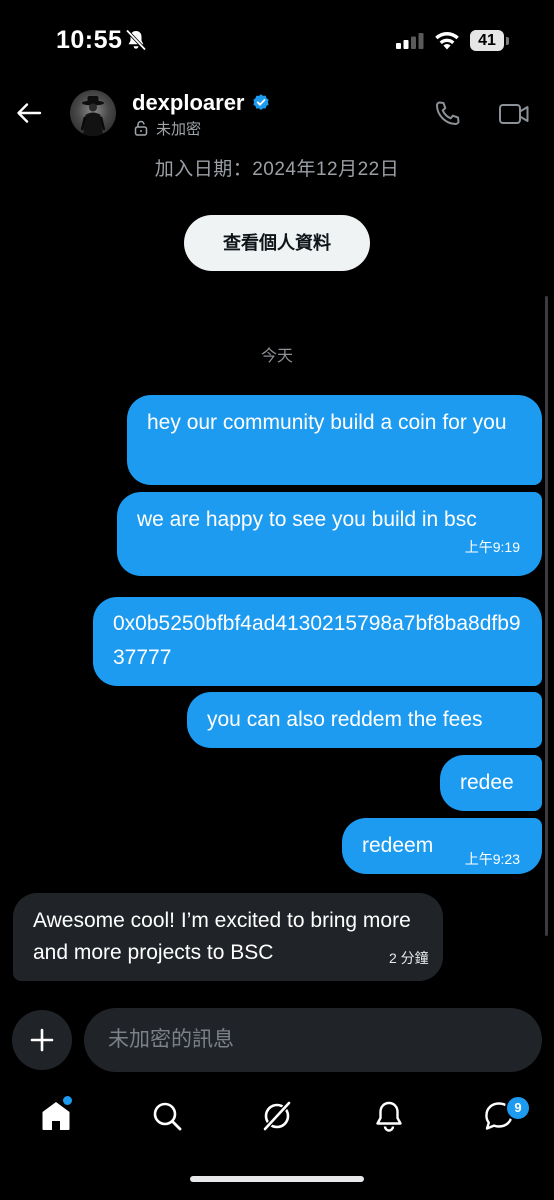  I want to click on message-bubble-outgoing: you can also reddem the fees, so click(364, 720).